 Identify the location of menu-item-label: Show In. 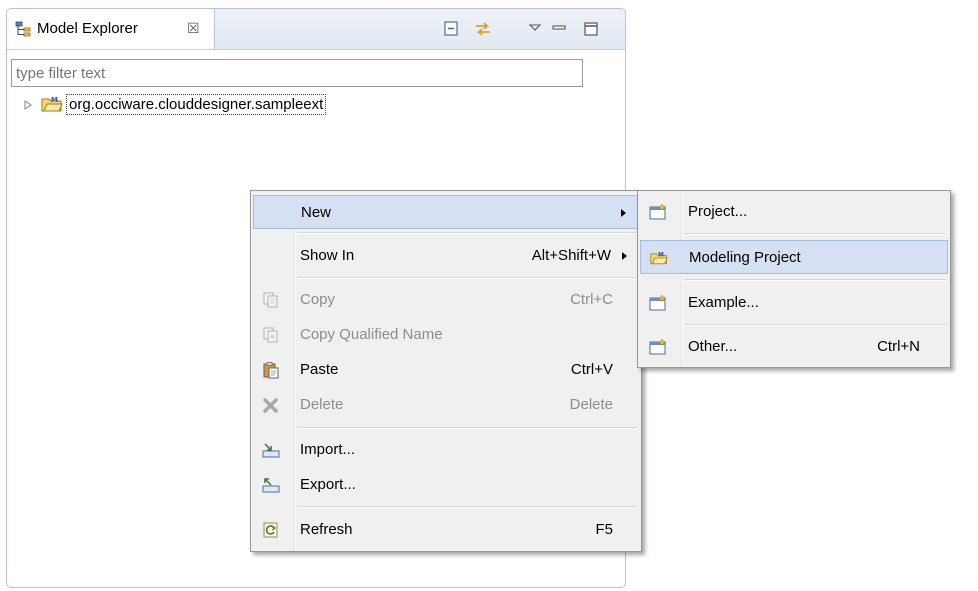
(327, 255).